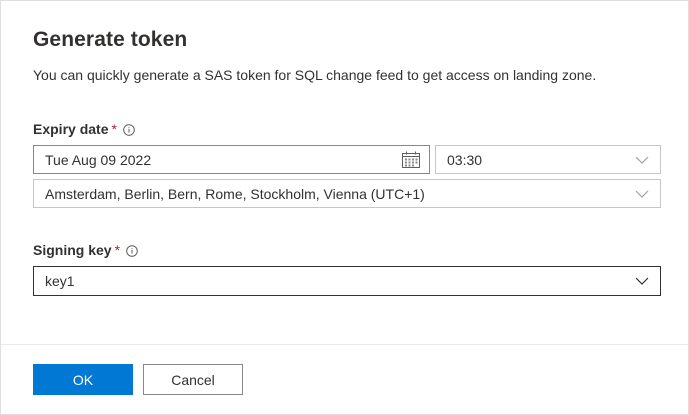 This screenshot has width=689, height=415. I want to click on cancel-button: Cancel, so click(193, 379).